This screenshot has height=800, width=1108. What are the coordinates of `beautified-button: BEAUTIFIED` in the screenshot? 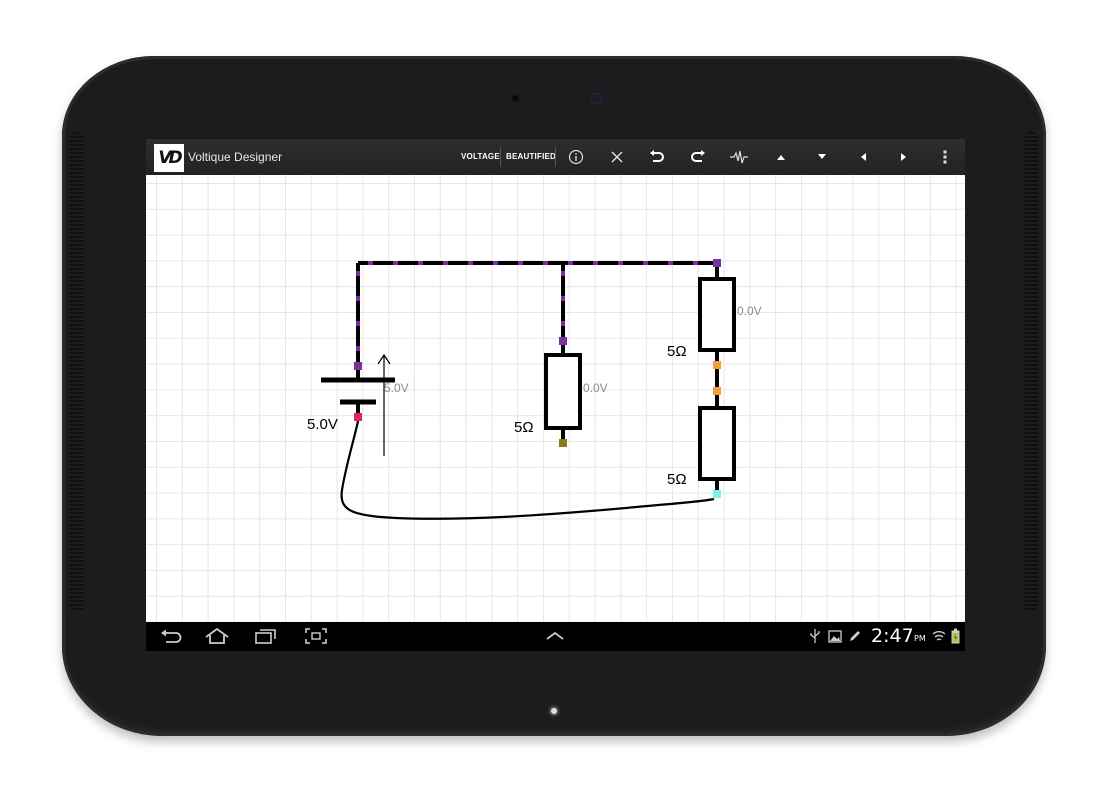 It's located at (531, 156).